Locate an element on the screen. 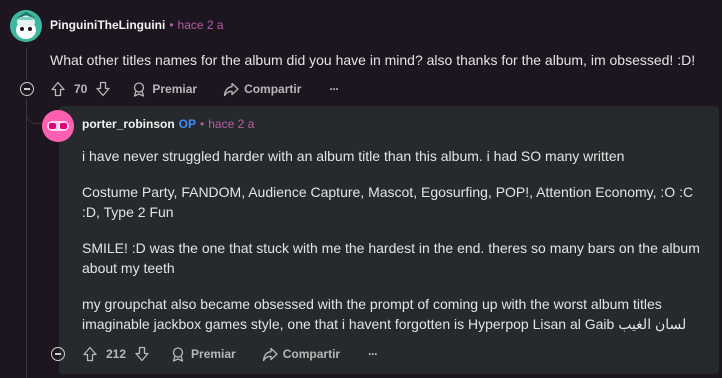 The image size is (722, 378). reply-action-row: 212 Premiar Compartir ··· is located at coordinates (230, 354).